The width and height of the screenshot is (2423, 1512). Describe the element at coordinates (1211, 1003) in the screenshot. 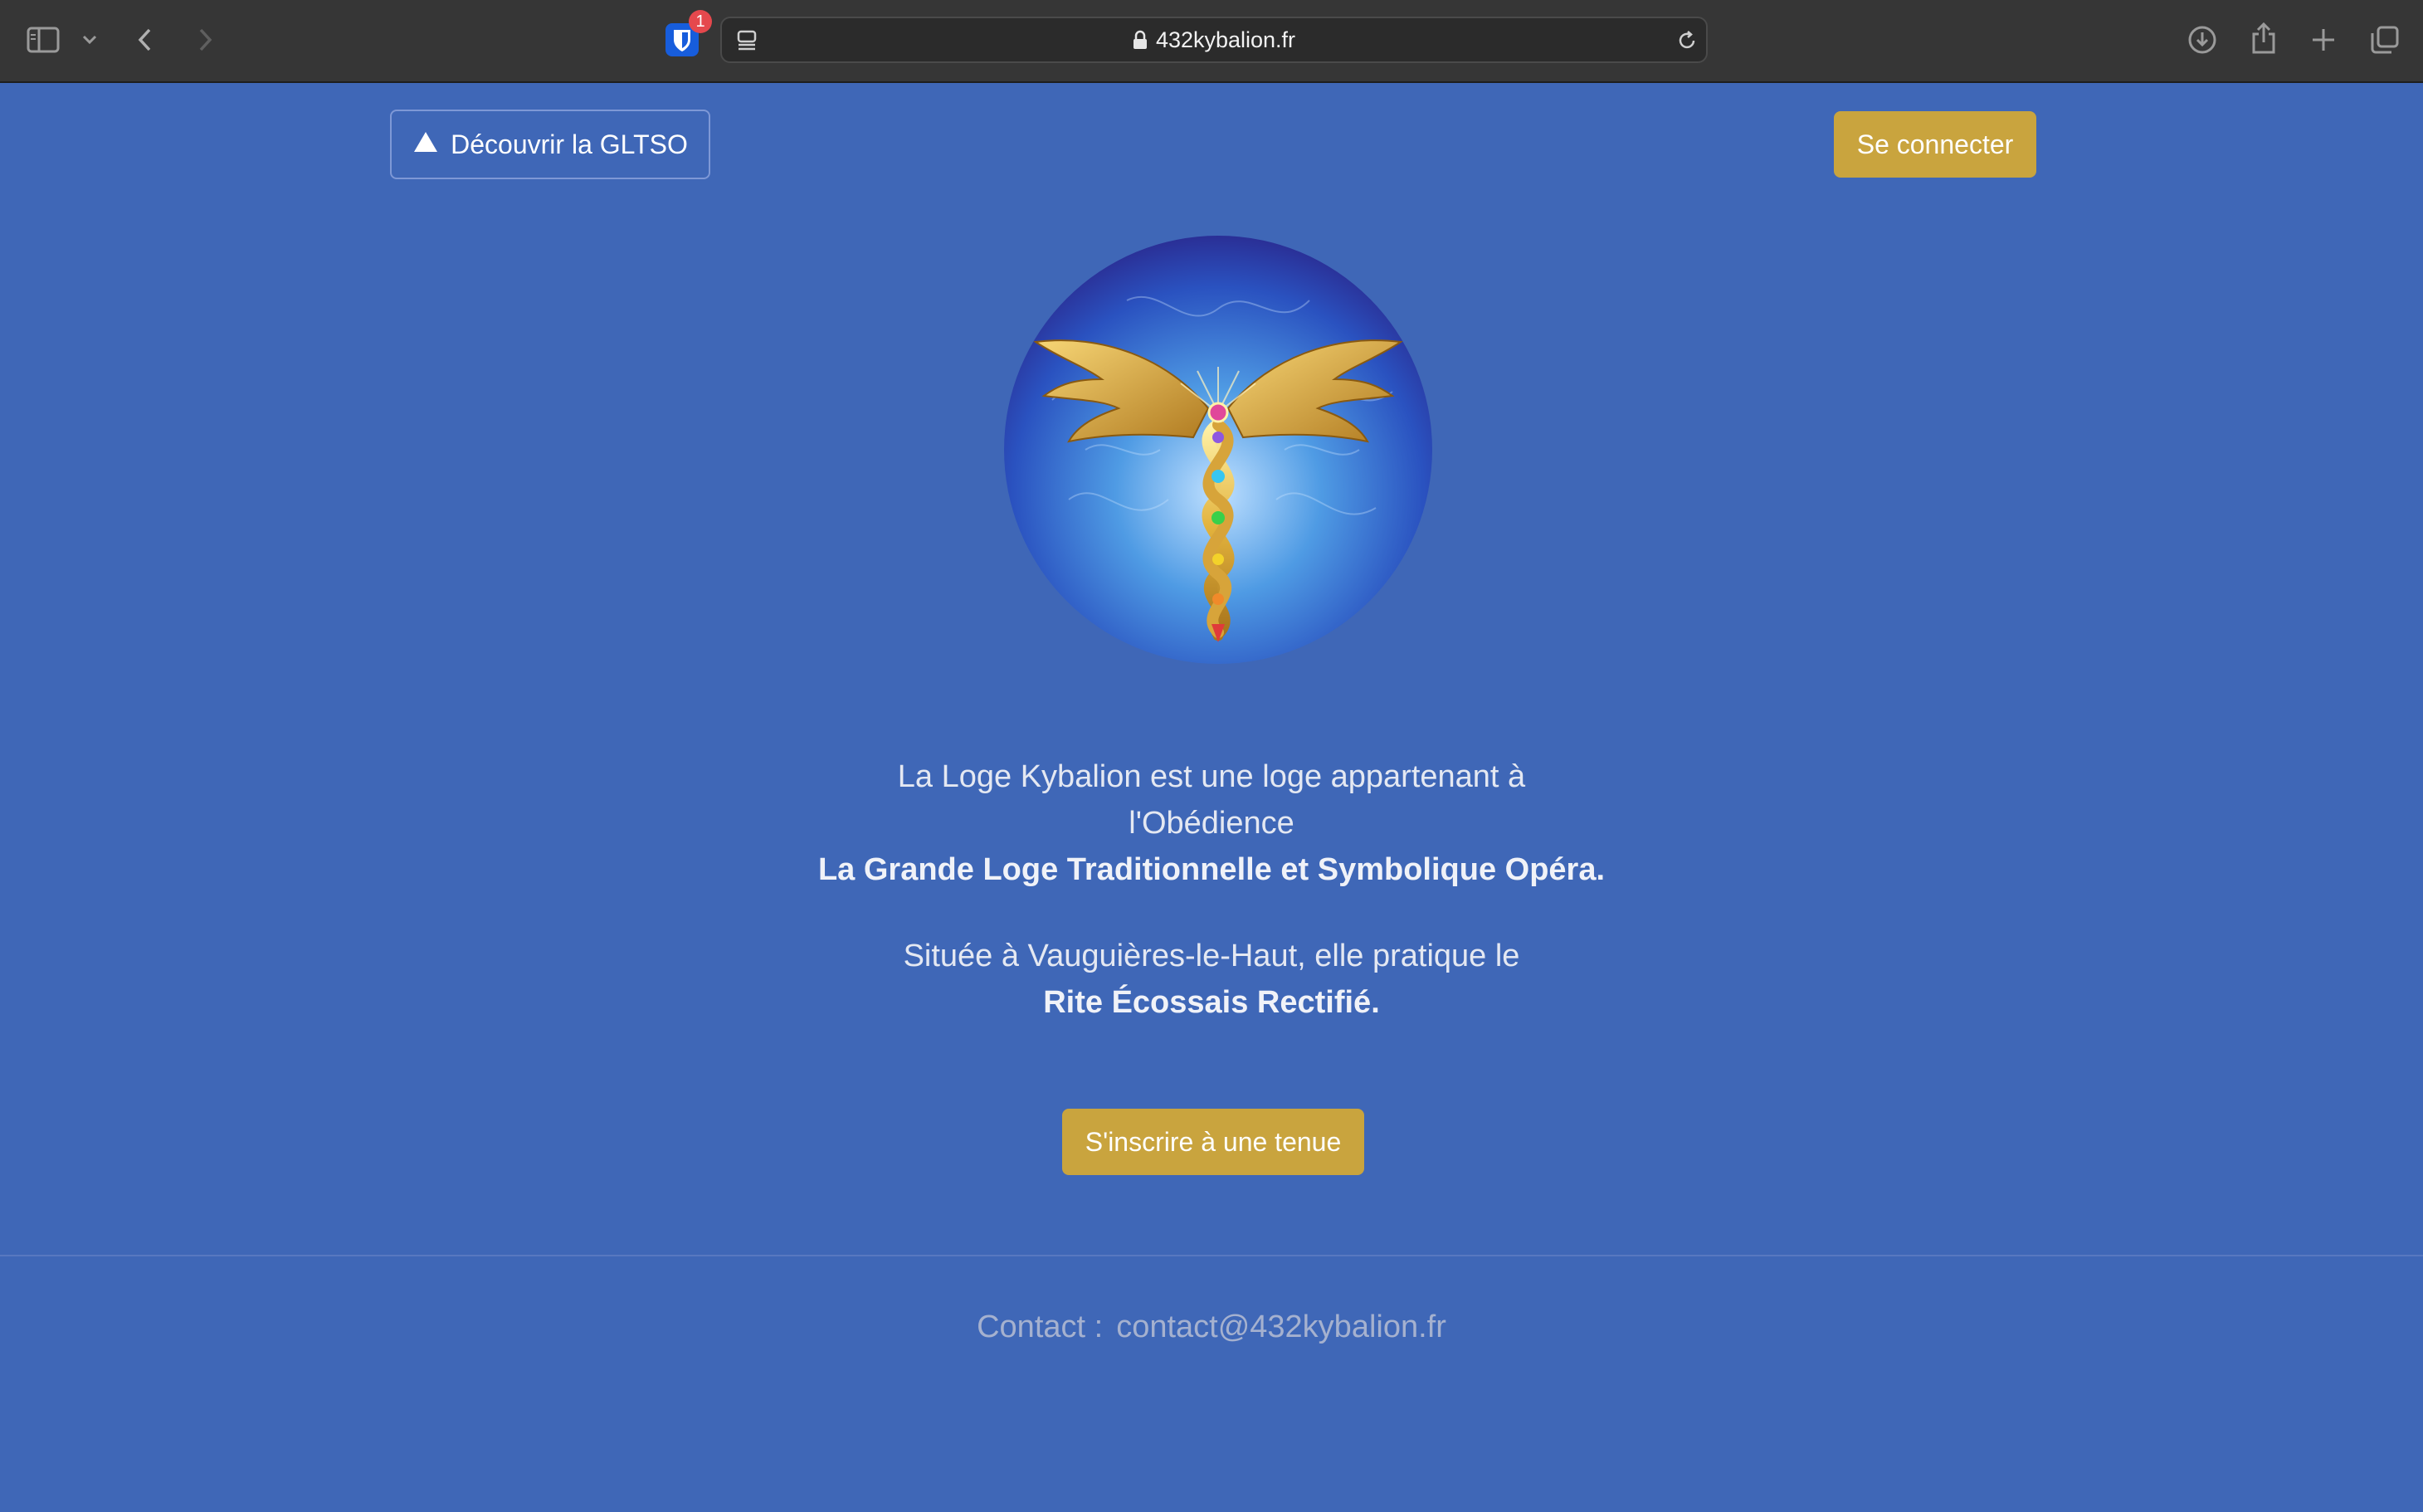

I see `rite-name: Rite Écossais Rectifié.` at that location.